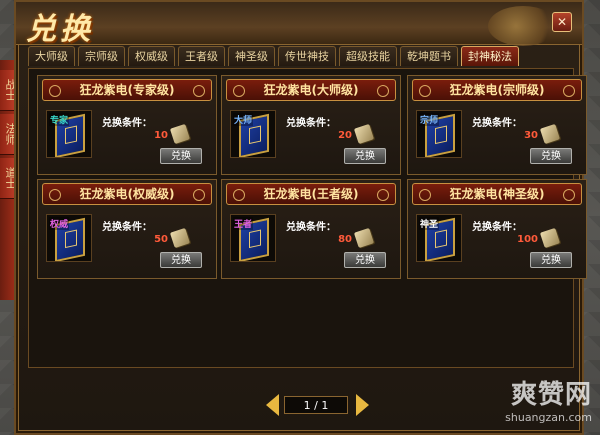 This screenshot has height=435, width=600. Describe the element at coordinates (51, 56) in the screenshot. I see `tab-master: 大师级` at that location.